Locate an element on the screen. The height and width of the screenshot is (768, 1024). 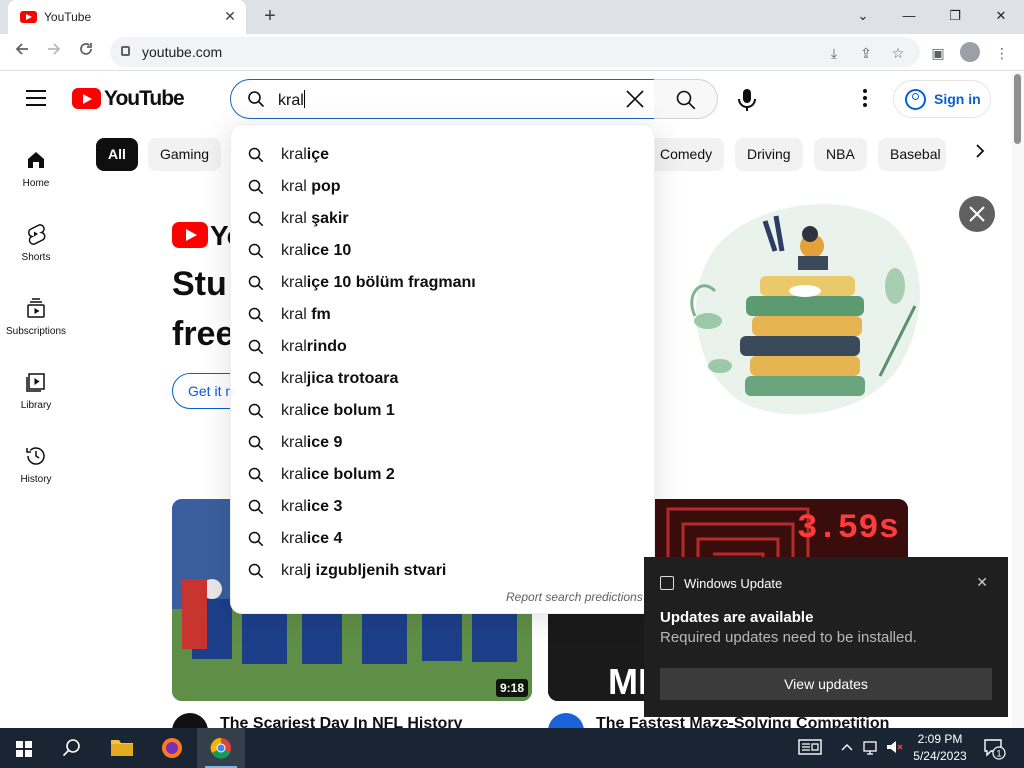
sidebar-item-history: History is located at coordinates (36, 461).